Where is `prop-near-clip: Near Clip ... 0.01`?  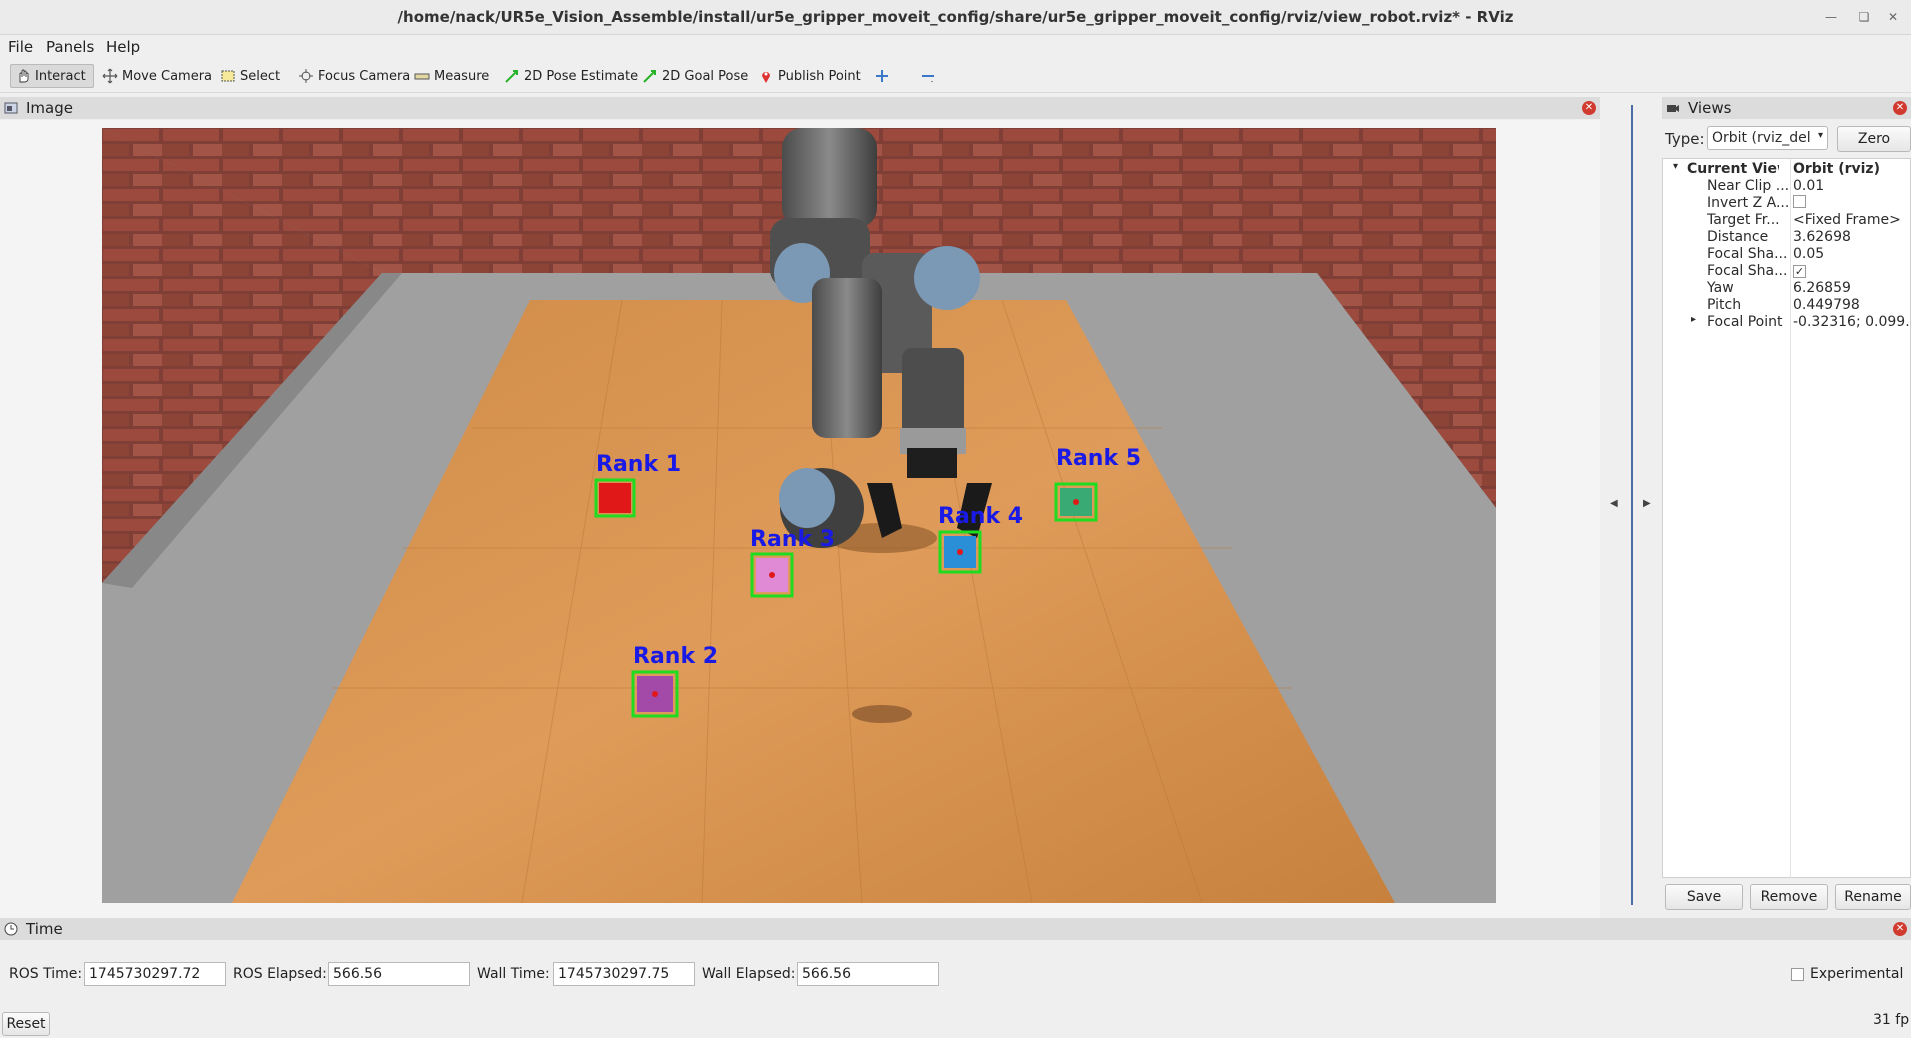
prop-near-clip: Near Clip ... 0.01 is located at coordinates (1787, 186).